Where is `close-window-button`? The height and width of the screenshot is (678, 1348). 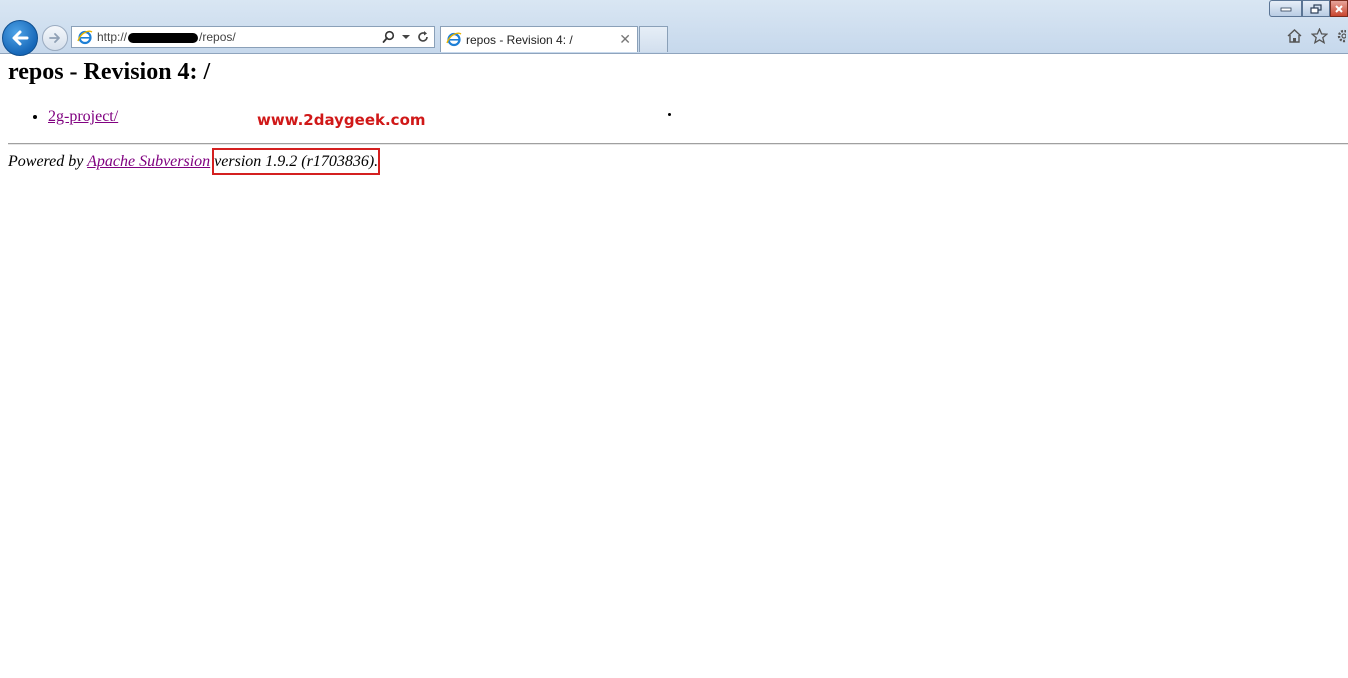 close-window-button is located at coordinates (1339, 8).